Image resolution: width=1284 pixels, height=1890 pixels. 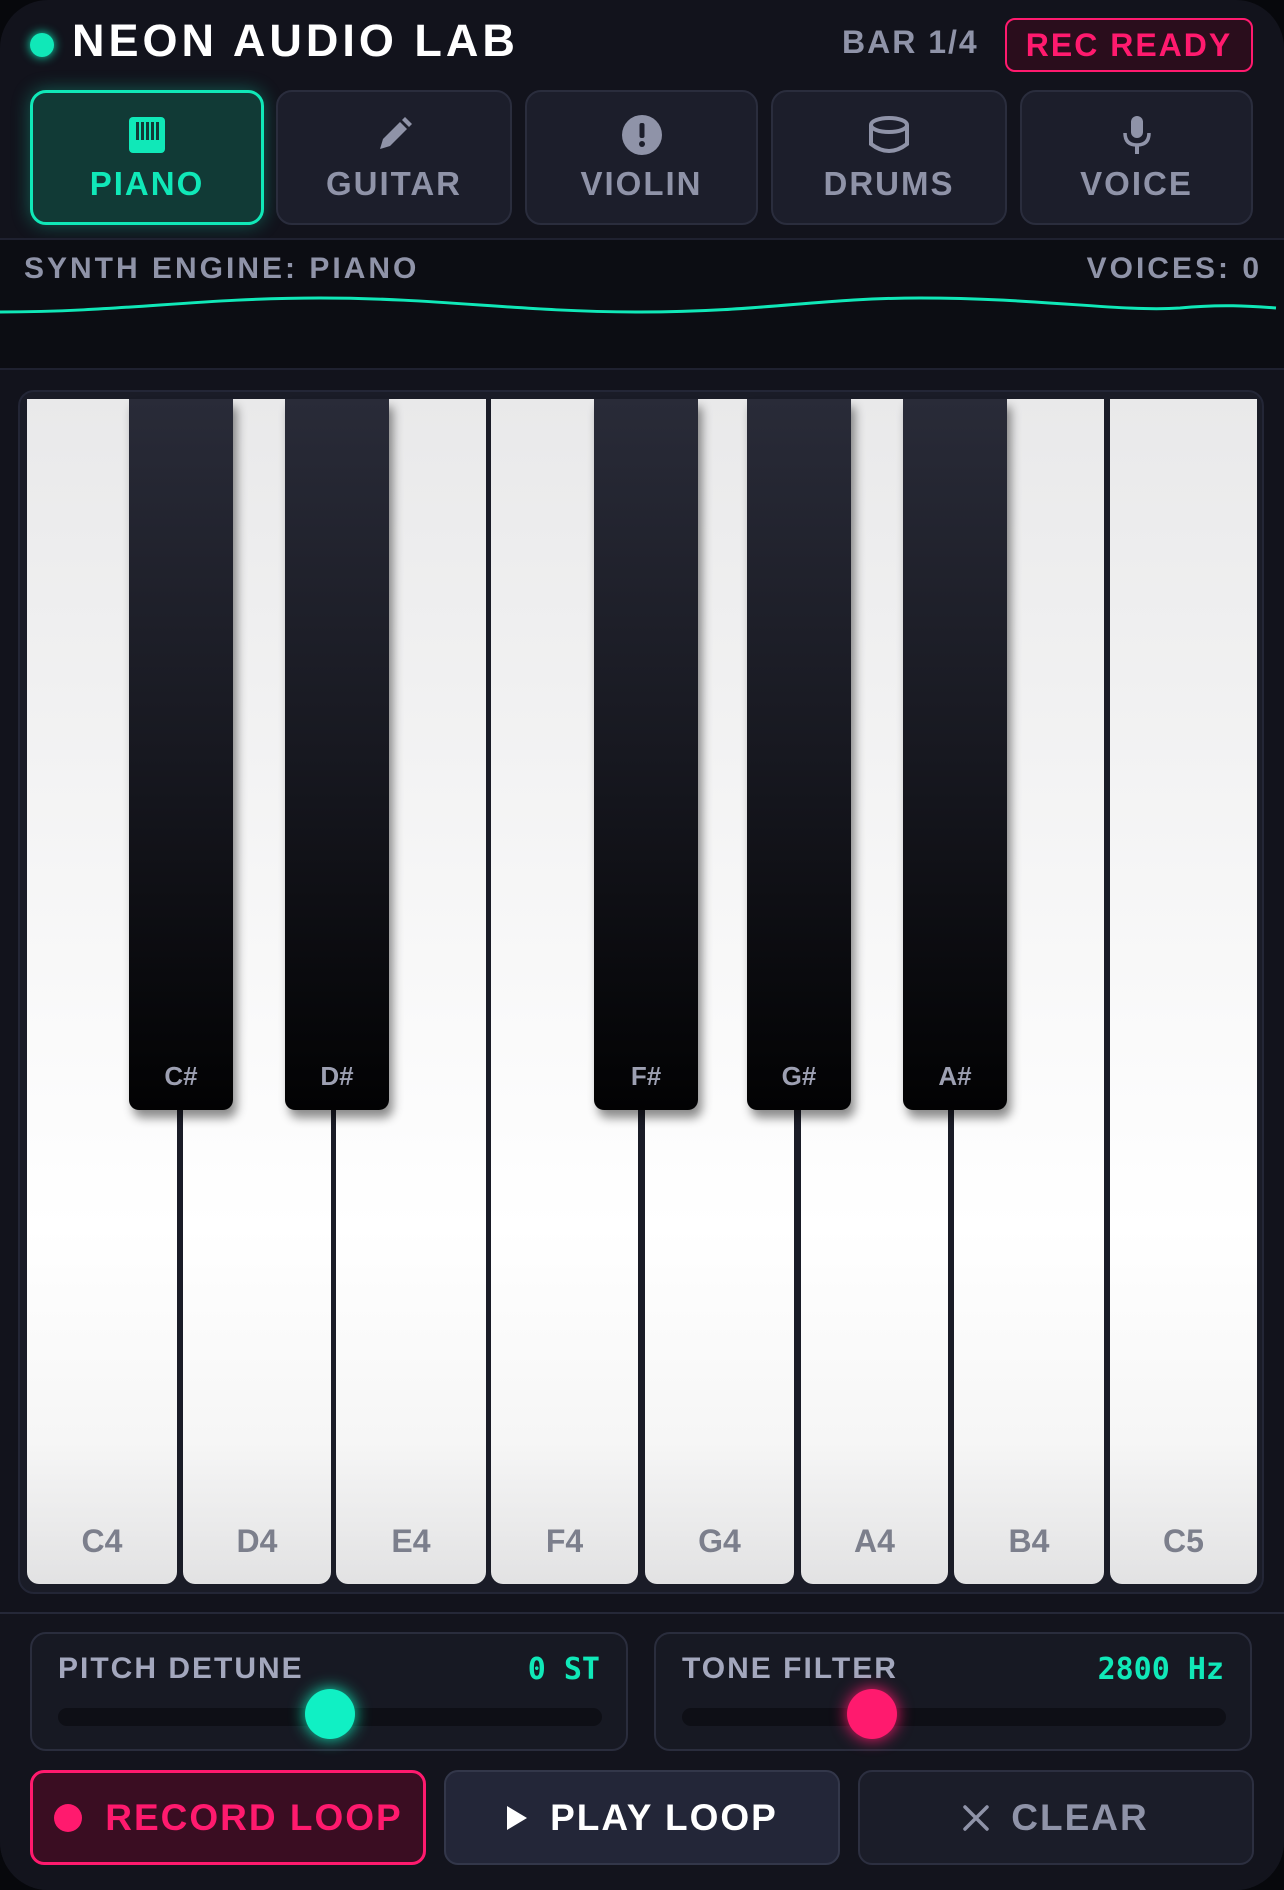 I want to click on play-loop-button: PLAY LOOP, so click(x=642, y=1817).